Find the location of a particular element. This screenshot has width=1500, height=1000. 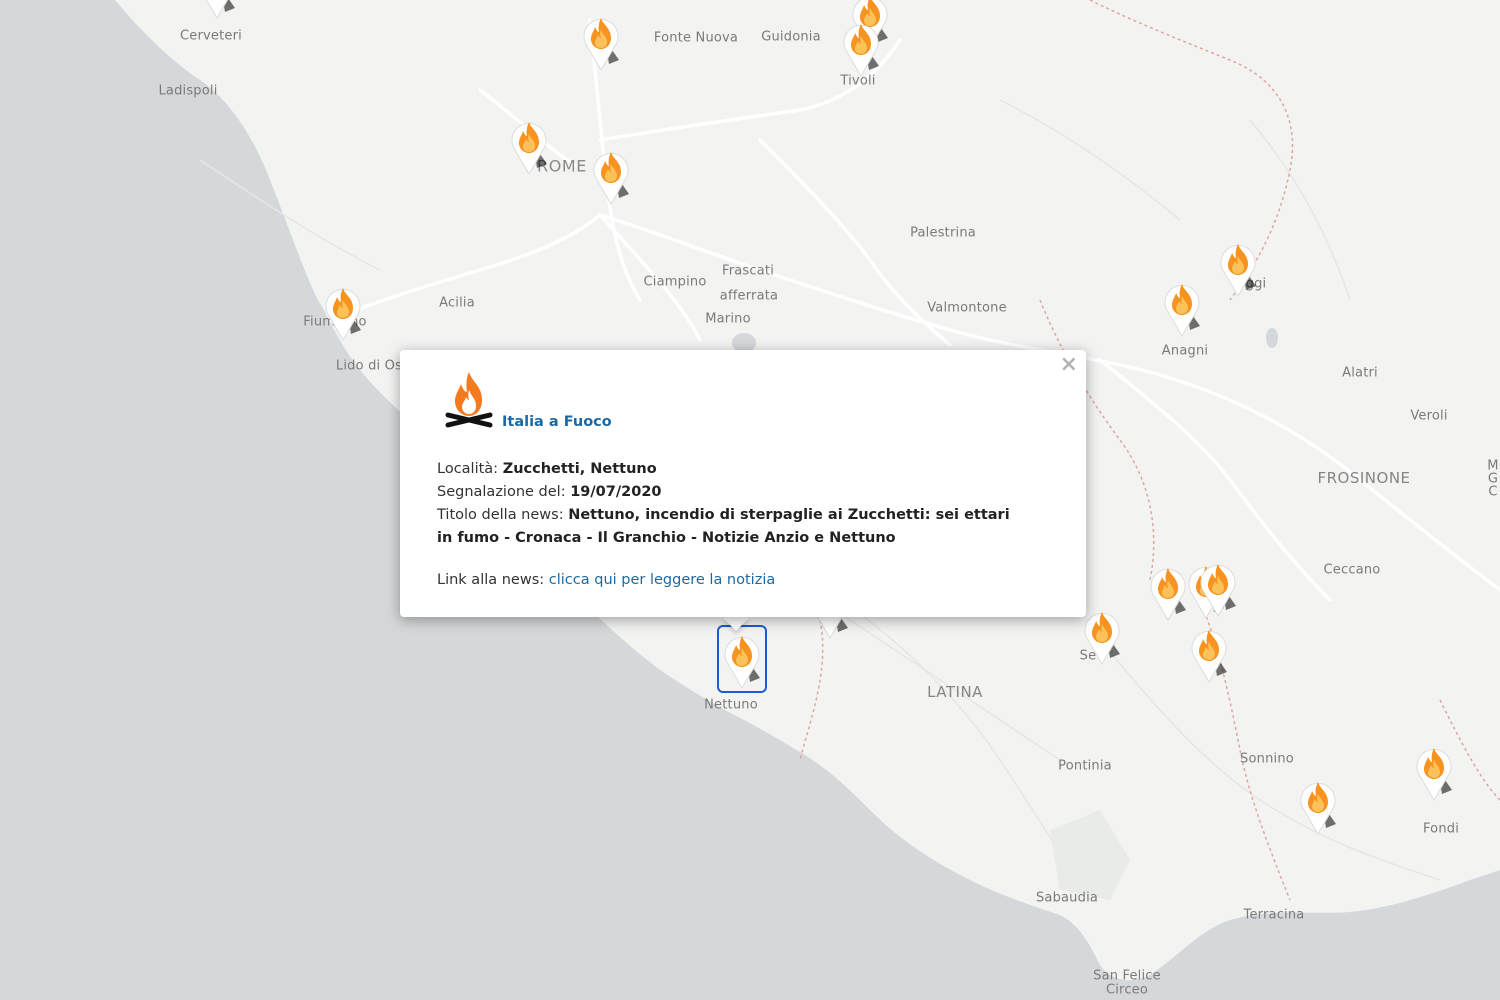

place-label: Cerveteri is located at coordinates (211, 36).